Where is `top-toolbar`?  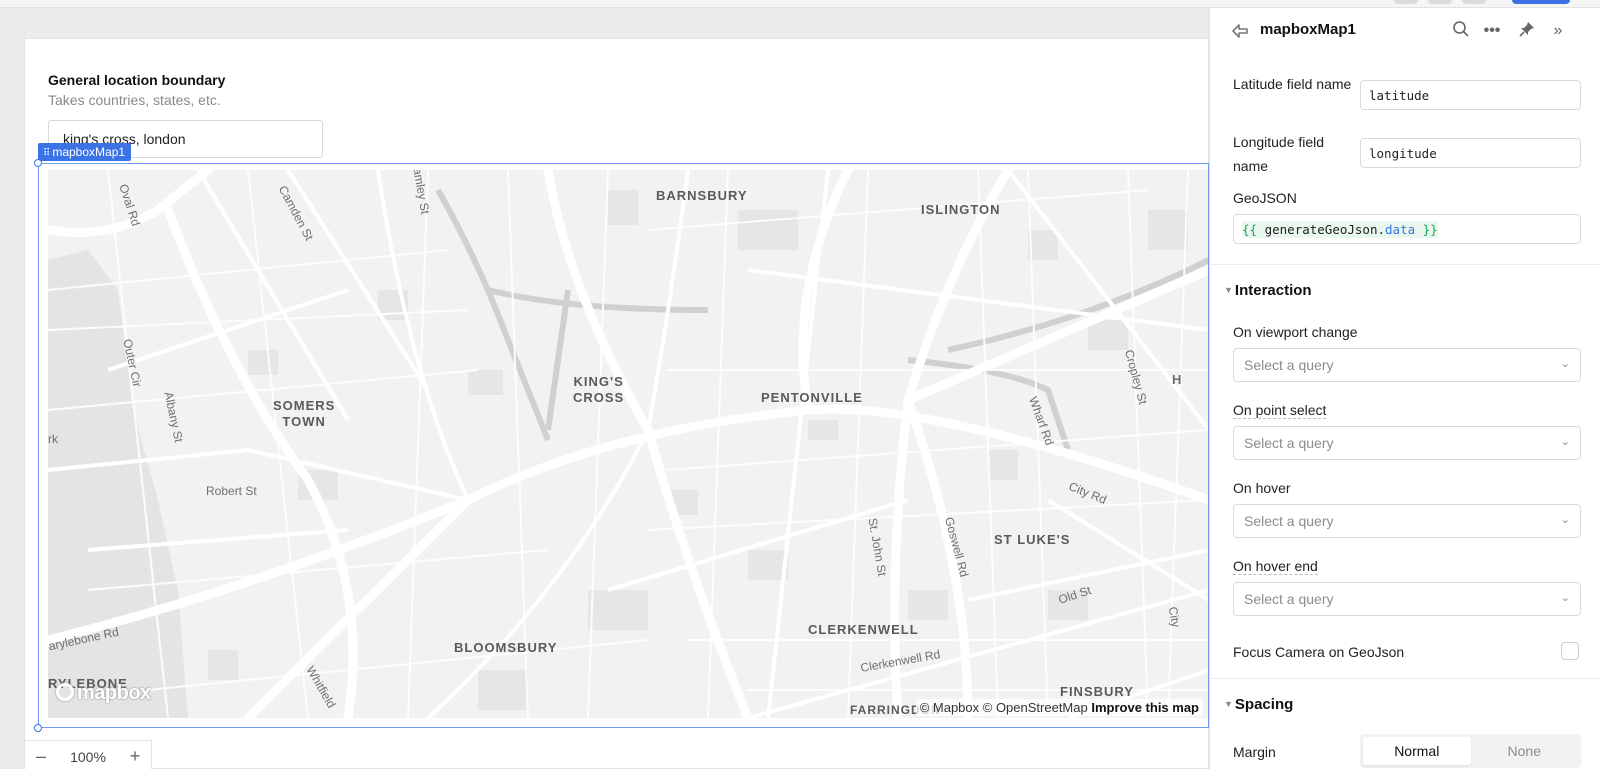 top-toolbar is located at coordinates (800, 4).